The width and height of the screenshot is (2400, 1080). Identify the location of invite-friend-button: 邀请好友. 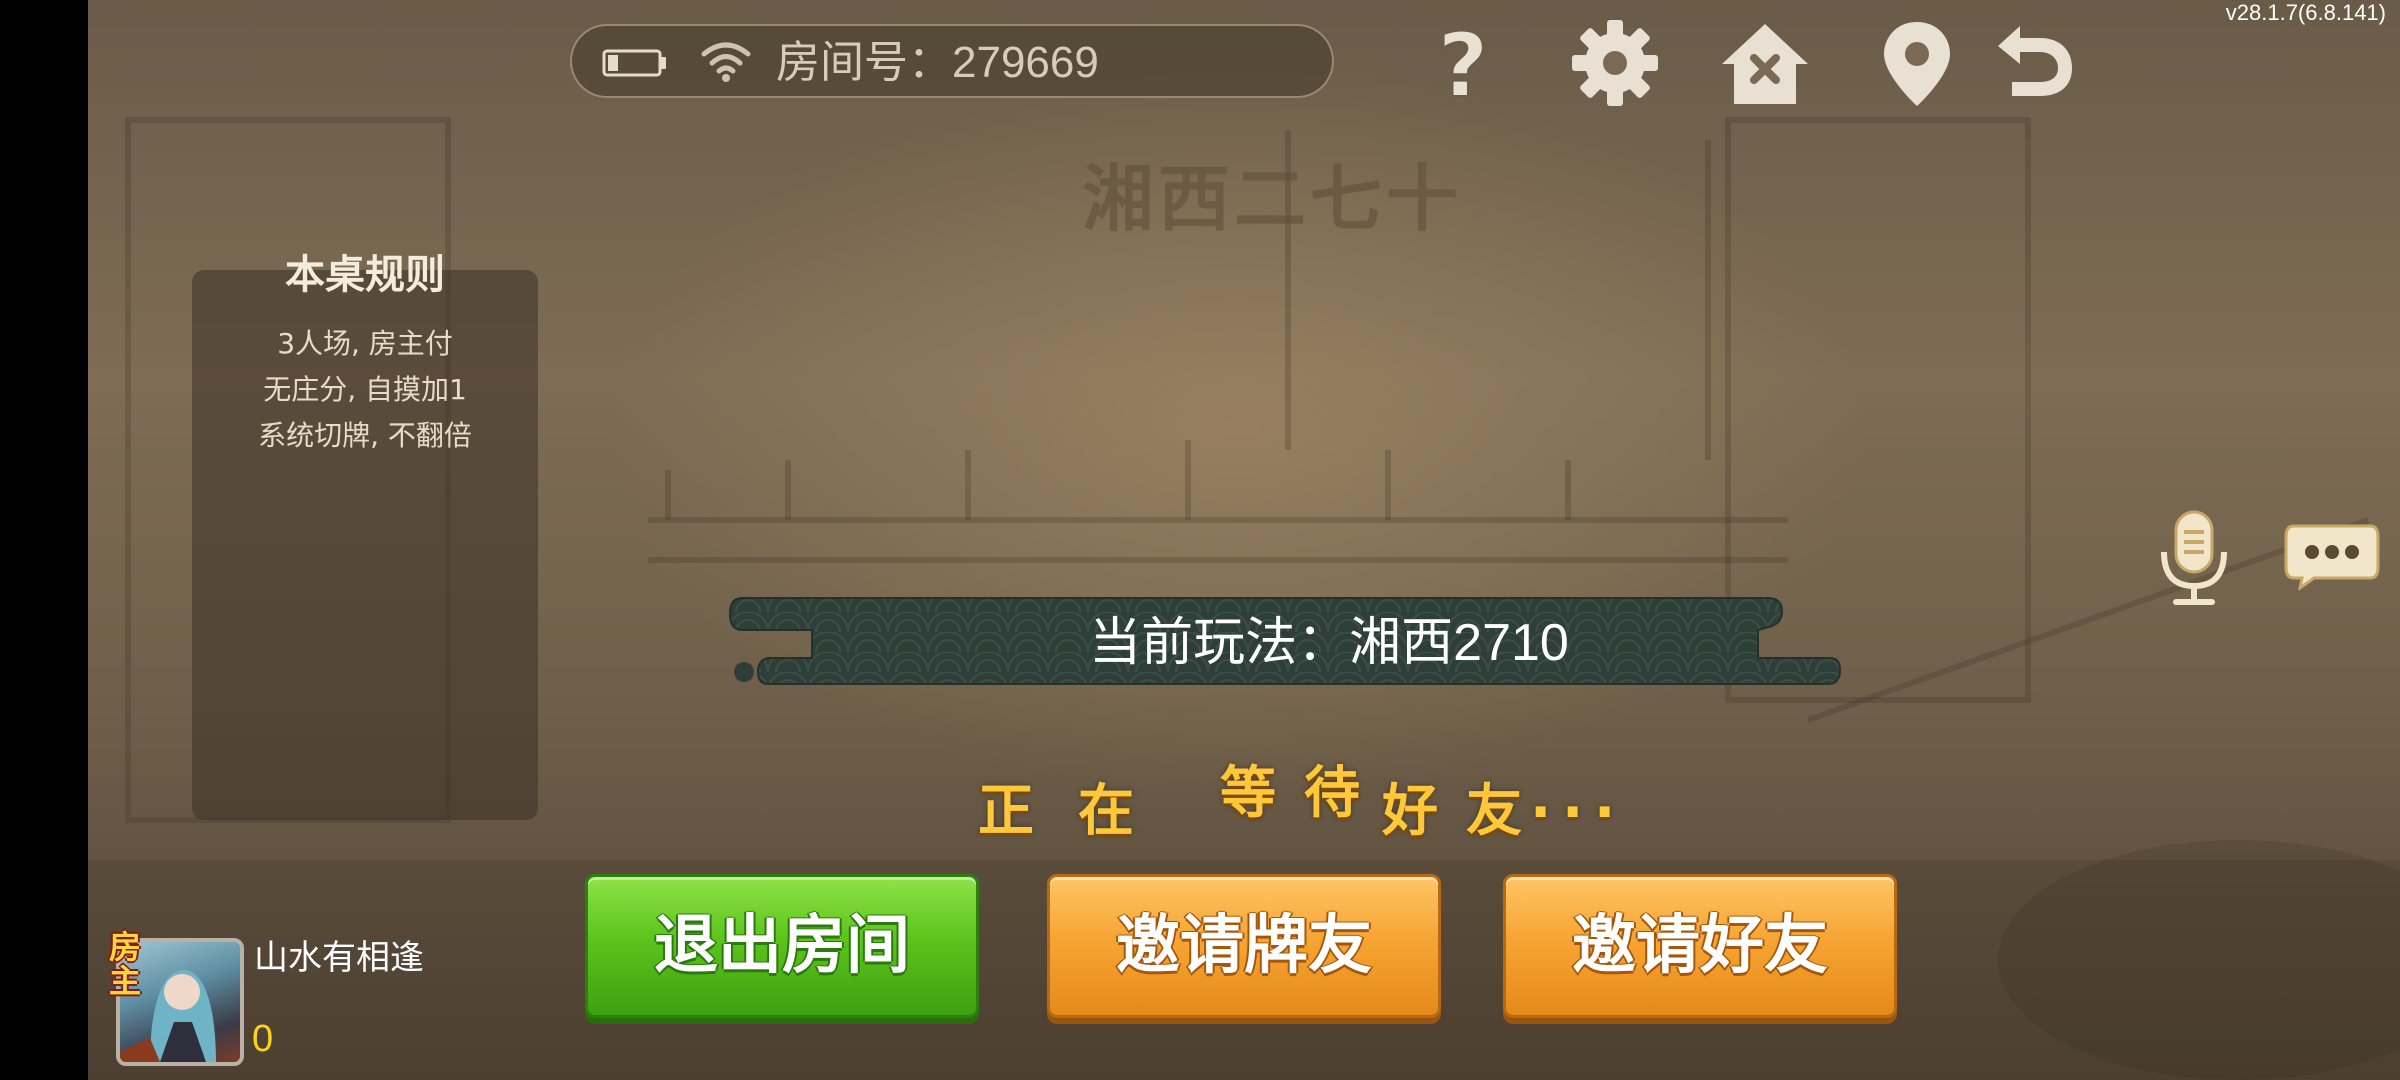
(1700, 946).